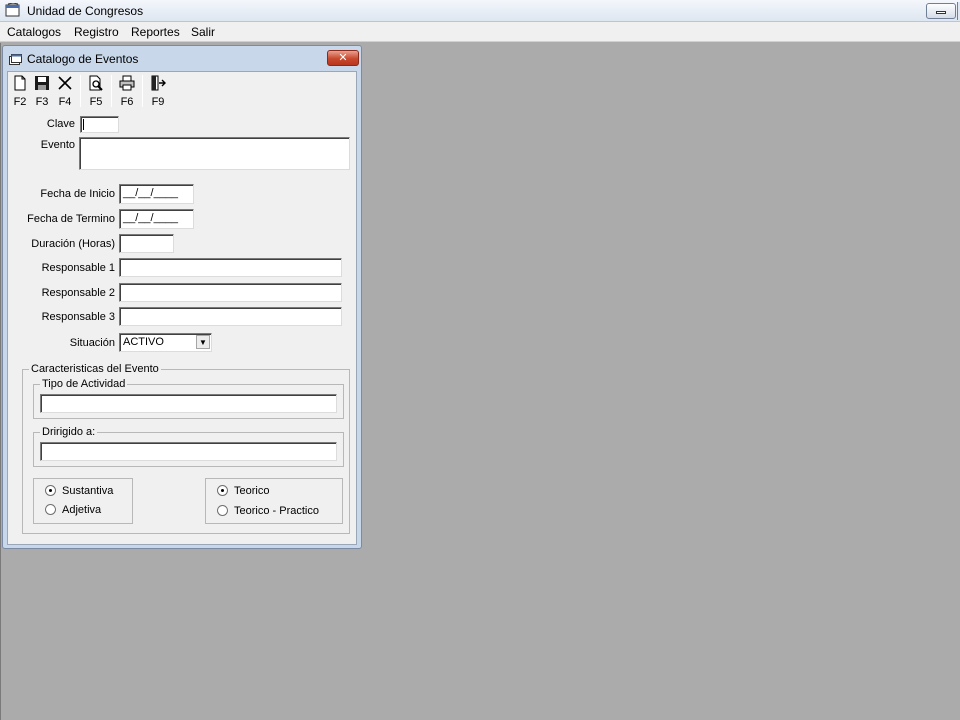 Image resolution: width=960 pixels, height=720 pixels. I want to click on radio-teorico: Teorico, so click(243, 491).